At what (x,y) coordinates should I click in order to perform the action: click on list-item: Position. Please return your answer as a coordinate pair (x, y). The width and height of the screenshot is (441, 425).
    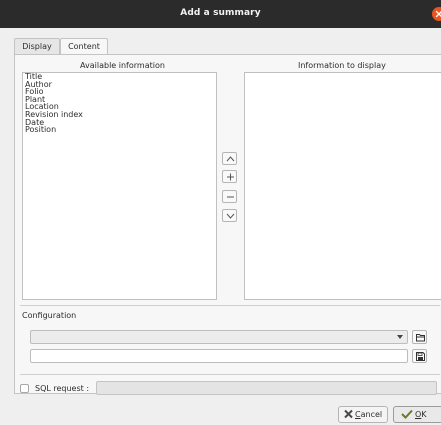
    Looking at the image, I should click on (119, 130).